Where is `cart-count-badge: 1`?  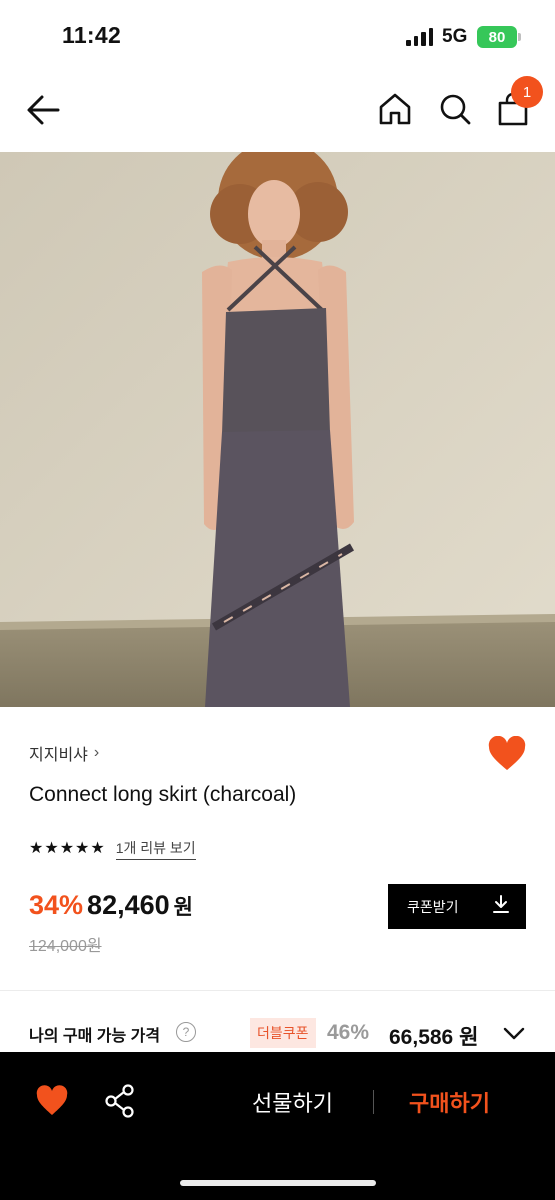
cart-count-badge: 1 is located at coordinates (527, 92).